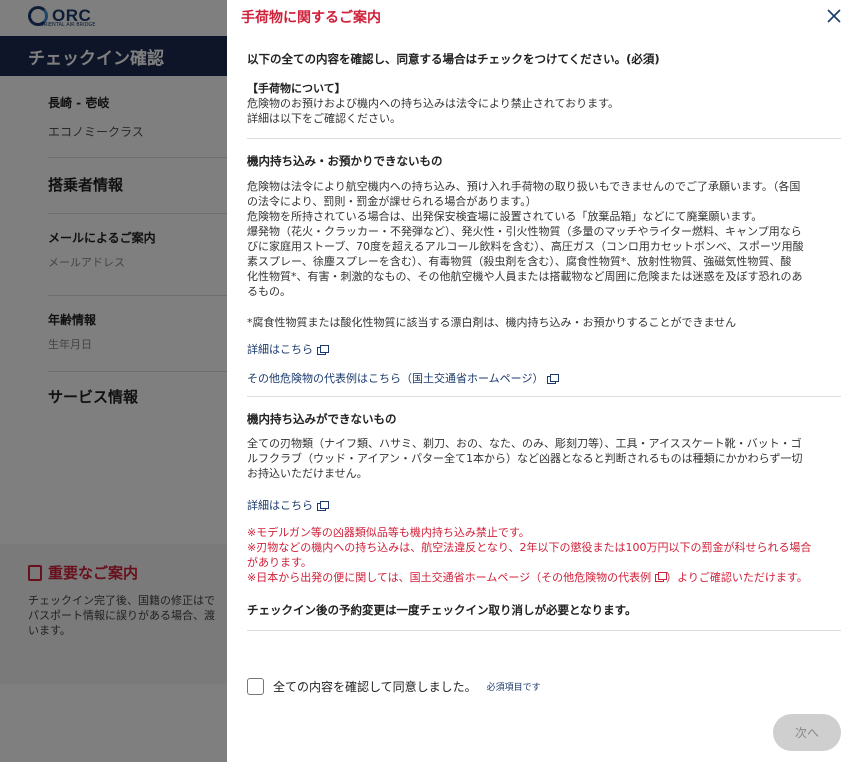  I want to click on instruction-text: 以下の全ての内容を確認し、同意する場合はチェックをつけてください。(必須), so click(453, 59).